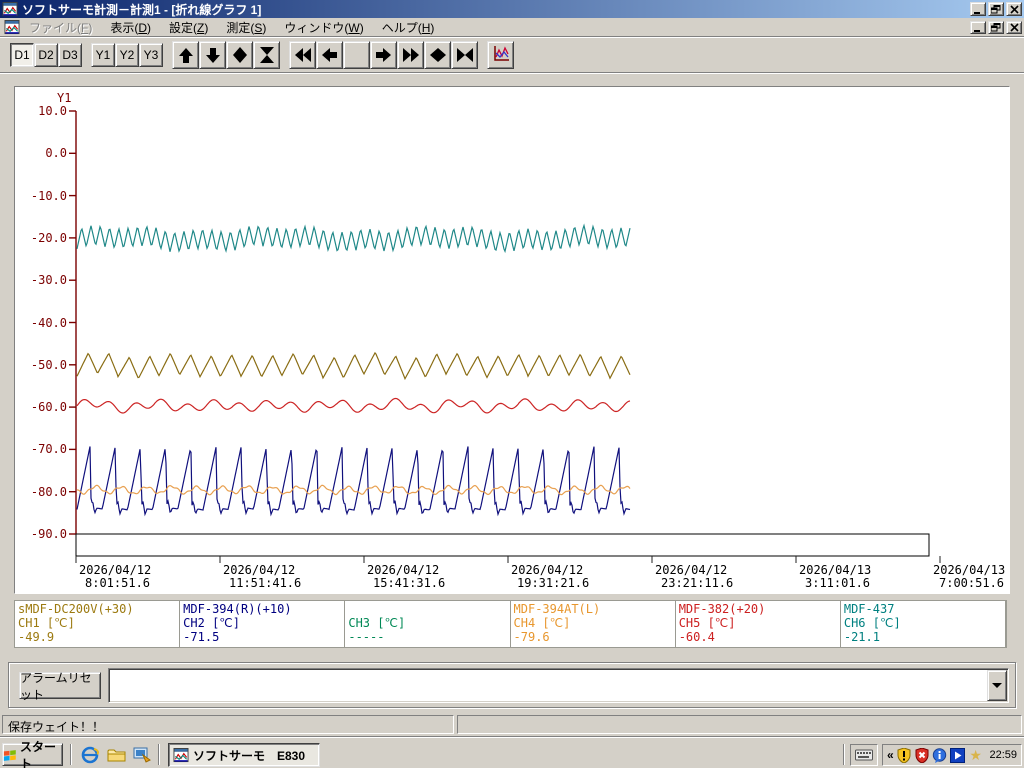 The width and height of the screenshot is (1024, 768). I want to click on toolbar-button-scroll-up, so click(185, 55).